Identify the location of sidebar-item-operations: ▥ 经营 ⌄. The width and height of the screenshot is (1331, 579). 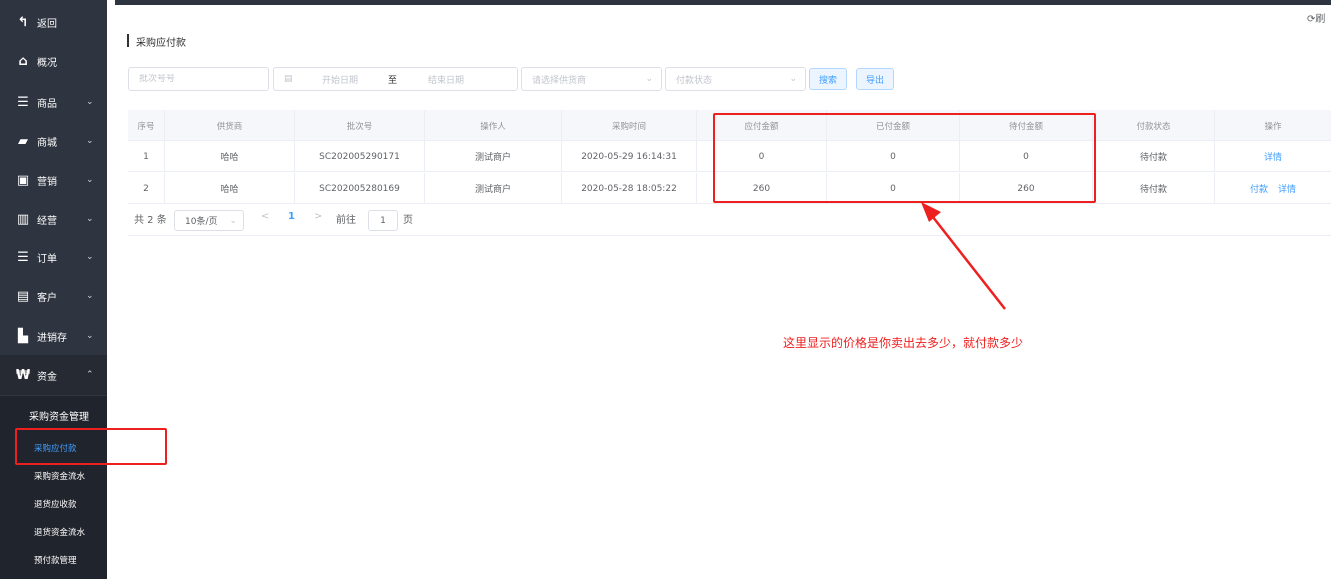
(53, 219).